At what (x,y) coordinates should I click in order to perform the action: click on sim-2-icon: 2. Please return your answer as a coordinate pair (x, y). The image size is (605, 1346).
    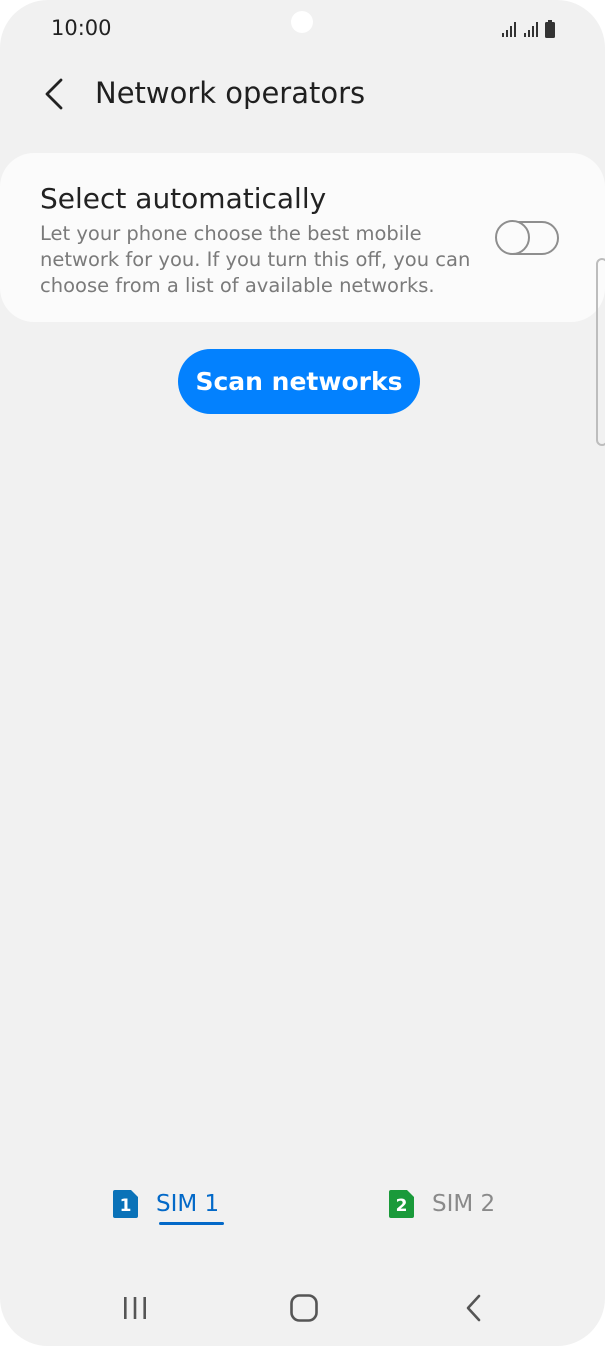
    Looking at the image, I should click on (401, 1204).